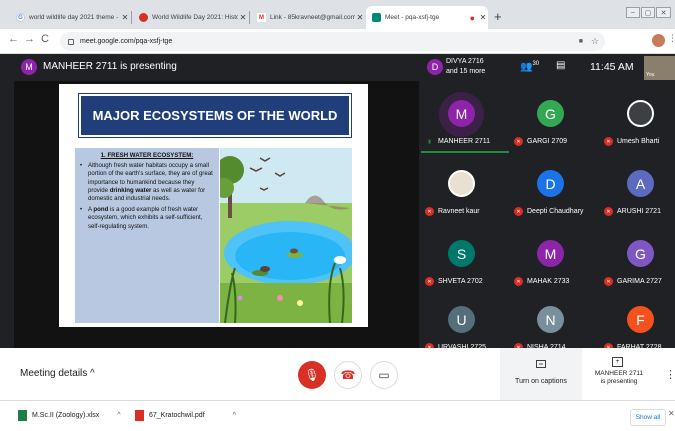 The width and height of the screenshot is (675, 431). I want to click on captions-label: Turn on captions, so click(541, 381).